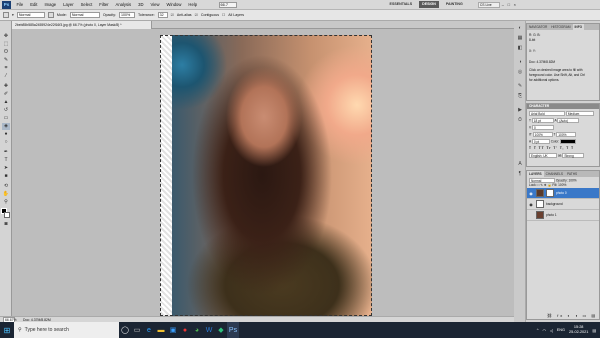 The width and height of the screenshot is (600, 338). What do you see at coordinates (86, 4) in the screenshot?
I see `menu-select: Select` at bounding box center [86, 4].